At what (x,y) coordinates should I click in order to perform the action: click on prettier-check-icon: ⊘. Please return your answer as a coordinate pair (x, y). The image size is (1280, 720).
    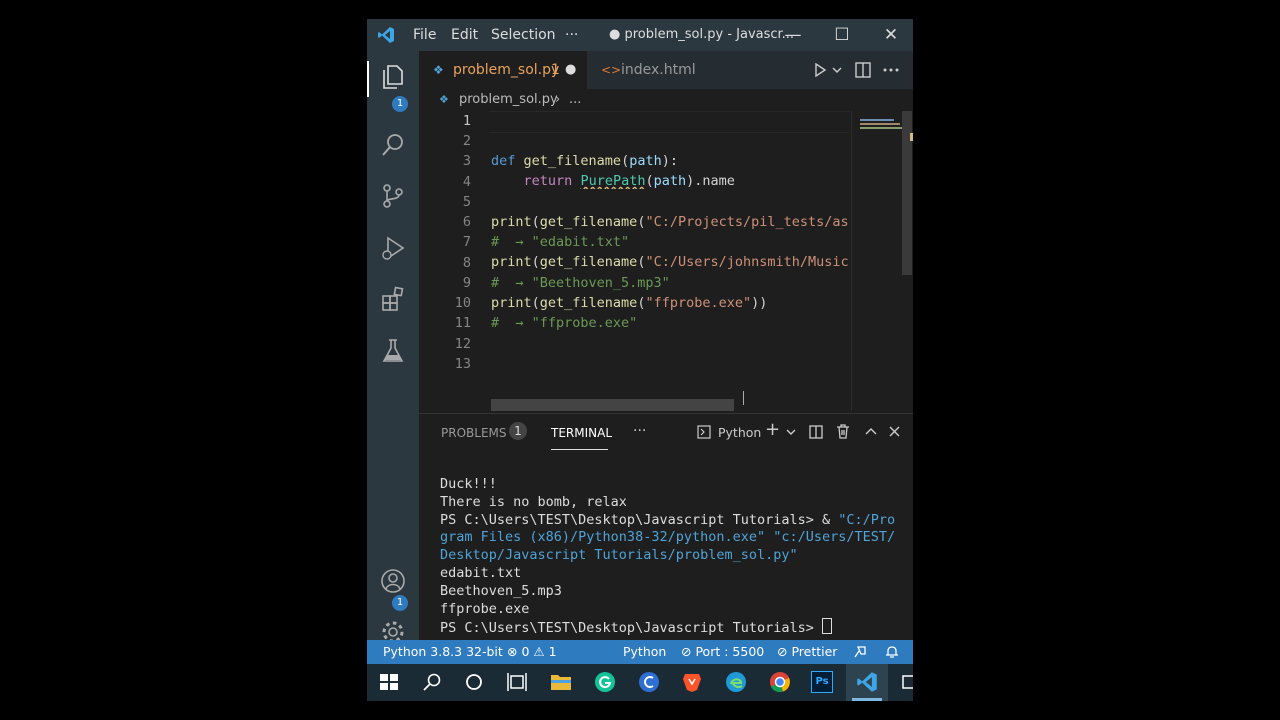
    Looking at the image, I should click on (782, 651).